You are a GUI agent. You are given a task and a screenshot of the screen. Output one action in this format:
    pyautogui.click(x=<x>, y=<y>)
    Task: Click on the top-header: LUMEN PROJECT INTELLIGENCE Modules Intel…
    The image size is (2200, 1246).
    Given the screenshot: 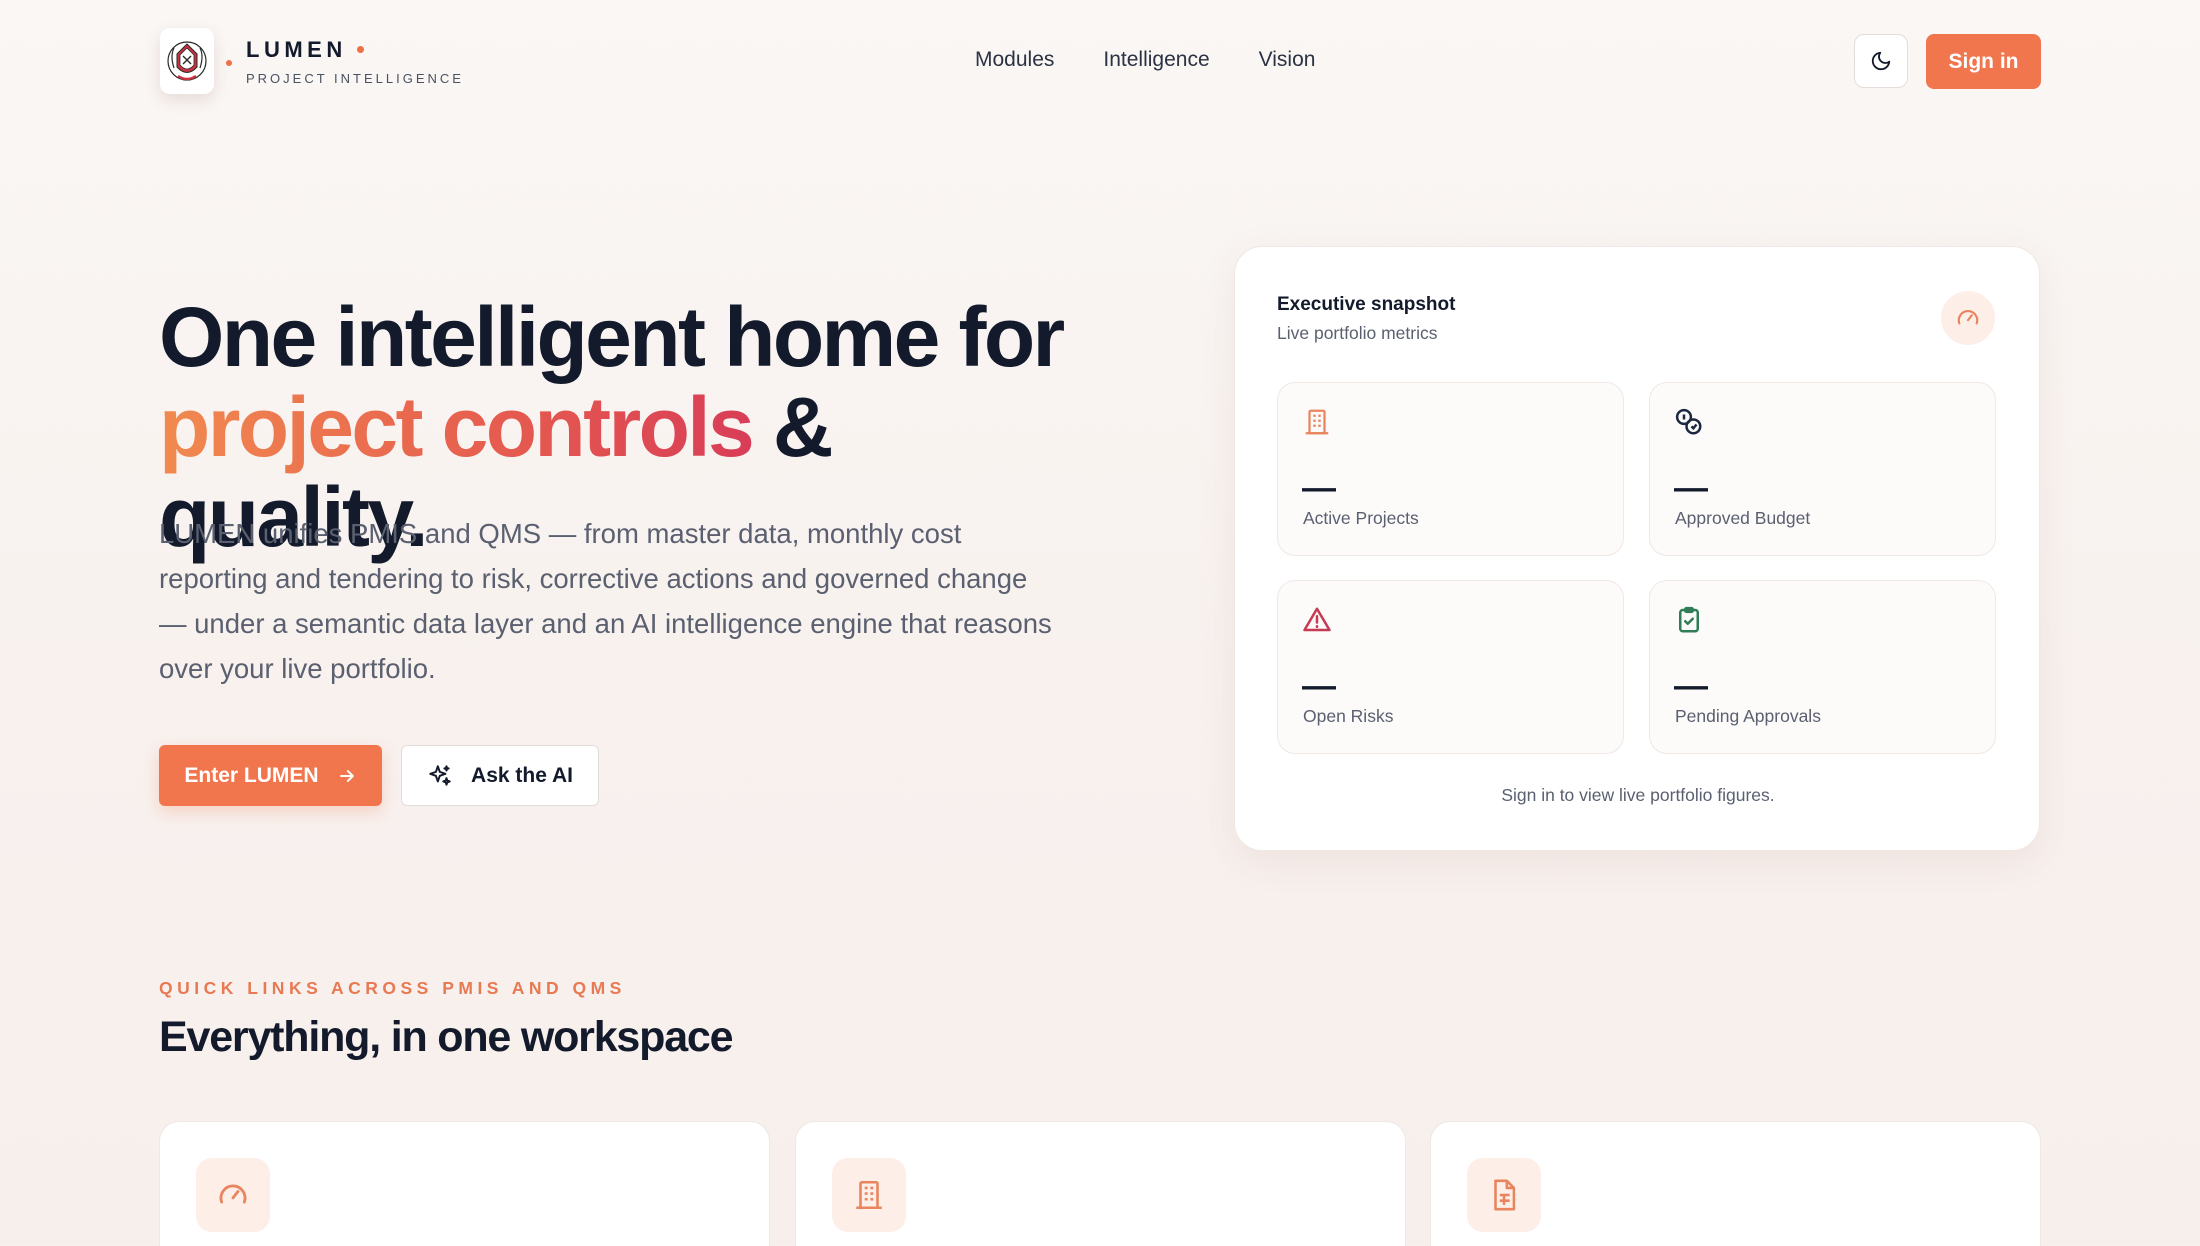 What is the action you would take?
    pyautogui.click(x=1100, y=63)
    